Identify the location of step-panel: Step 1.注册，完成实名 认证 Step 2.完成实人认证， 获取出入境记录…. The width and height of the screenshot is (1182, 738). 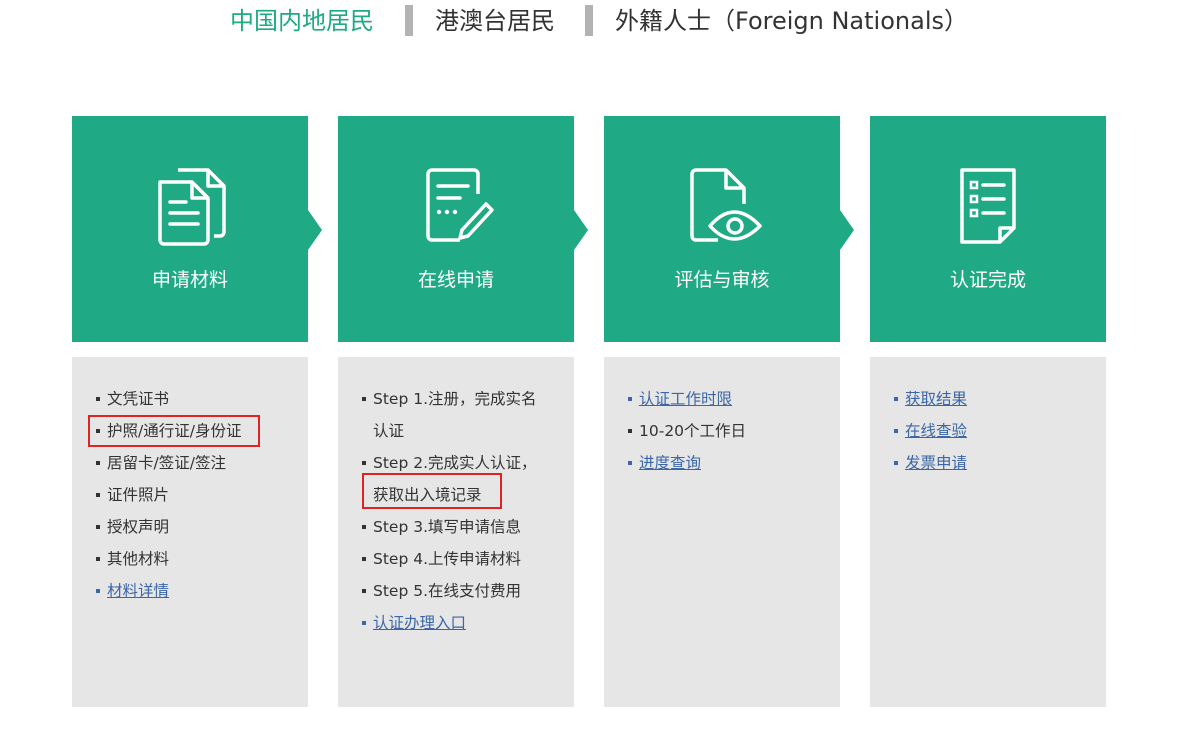
(456, 532).